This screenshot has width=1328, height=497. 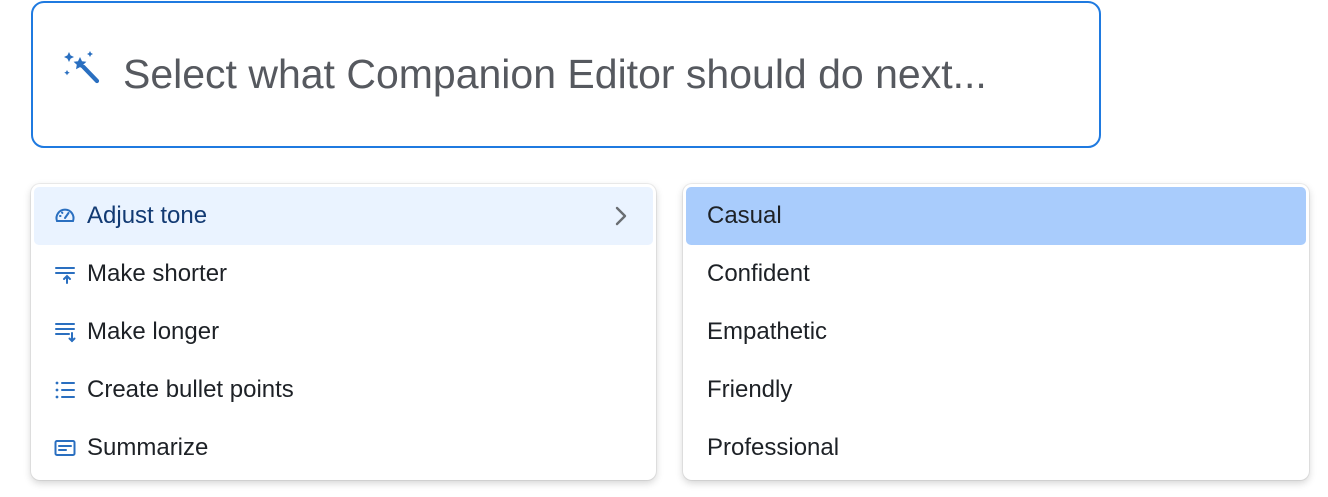 I want to click on tone-option-casual: Casual, so click(x=996, y=216).